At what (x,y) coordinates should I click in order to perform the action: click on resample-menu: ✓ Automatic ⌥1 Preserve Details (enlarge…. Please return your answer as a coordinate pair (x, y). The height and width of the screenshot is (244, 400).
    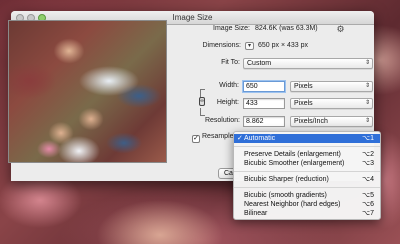
    Looking at the image, I should click on (307, 175).